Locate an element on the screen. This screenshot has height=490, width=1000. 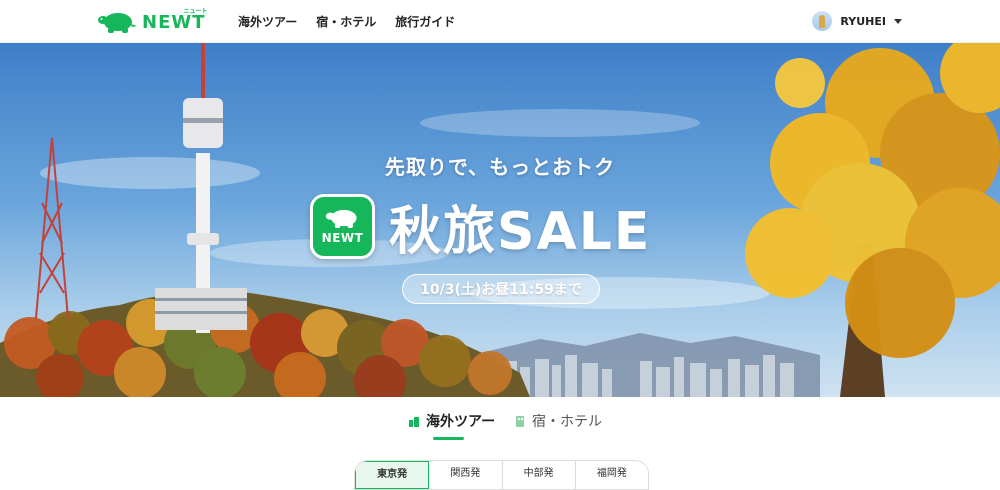
hotel-icon is located at coordinates (520, 421).